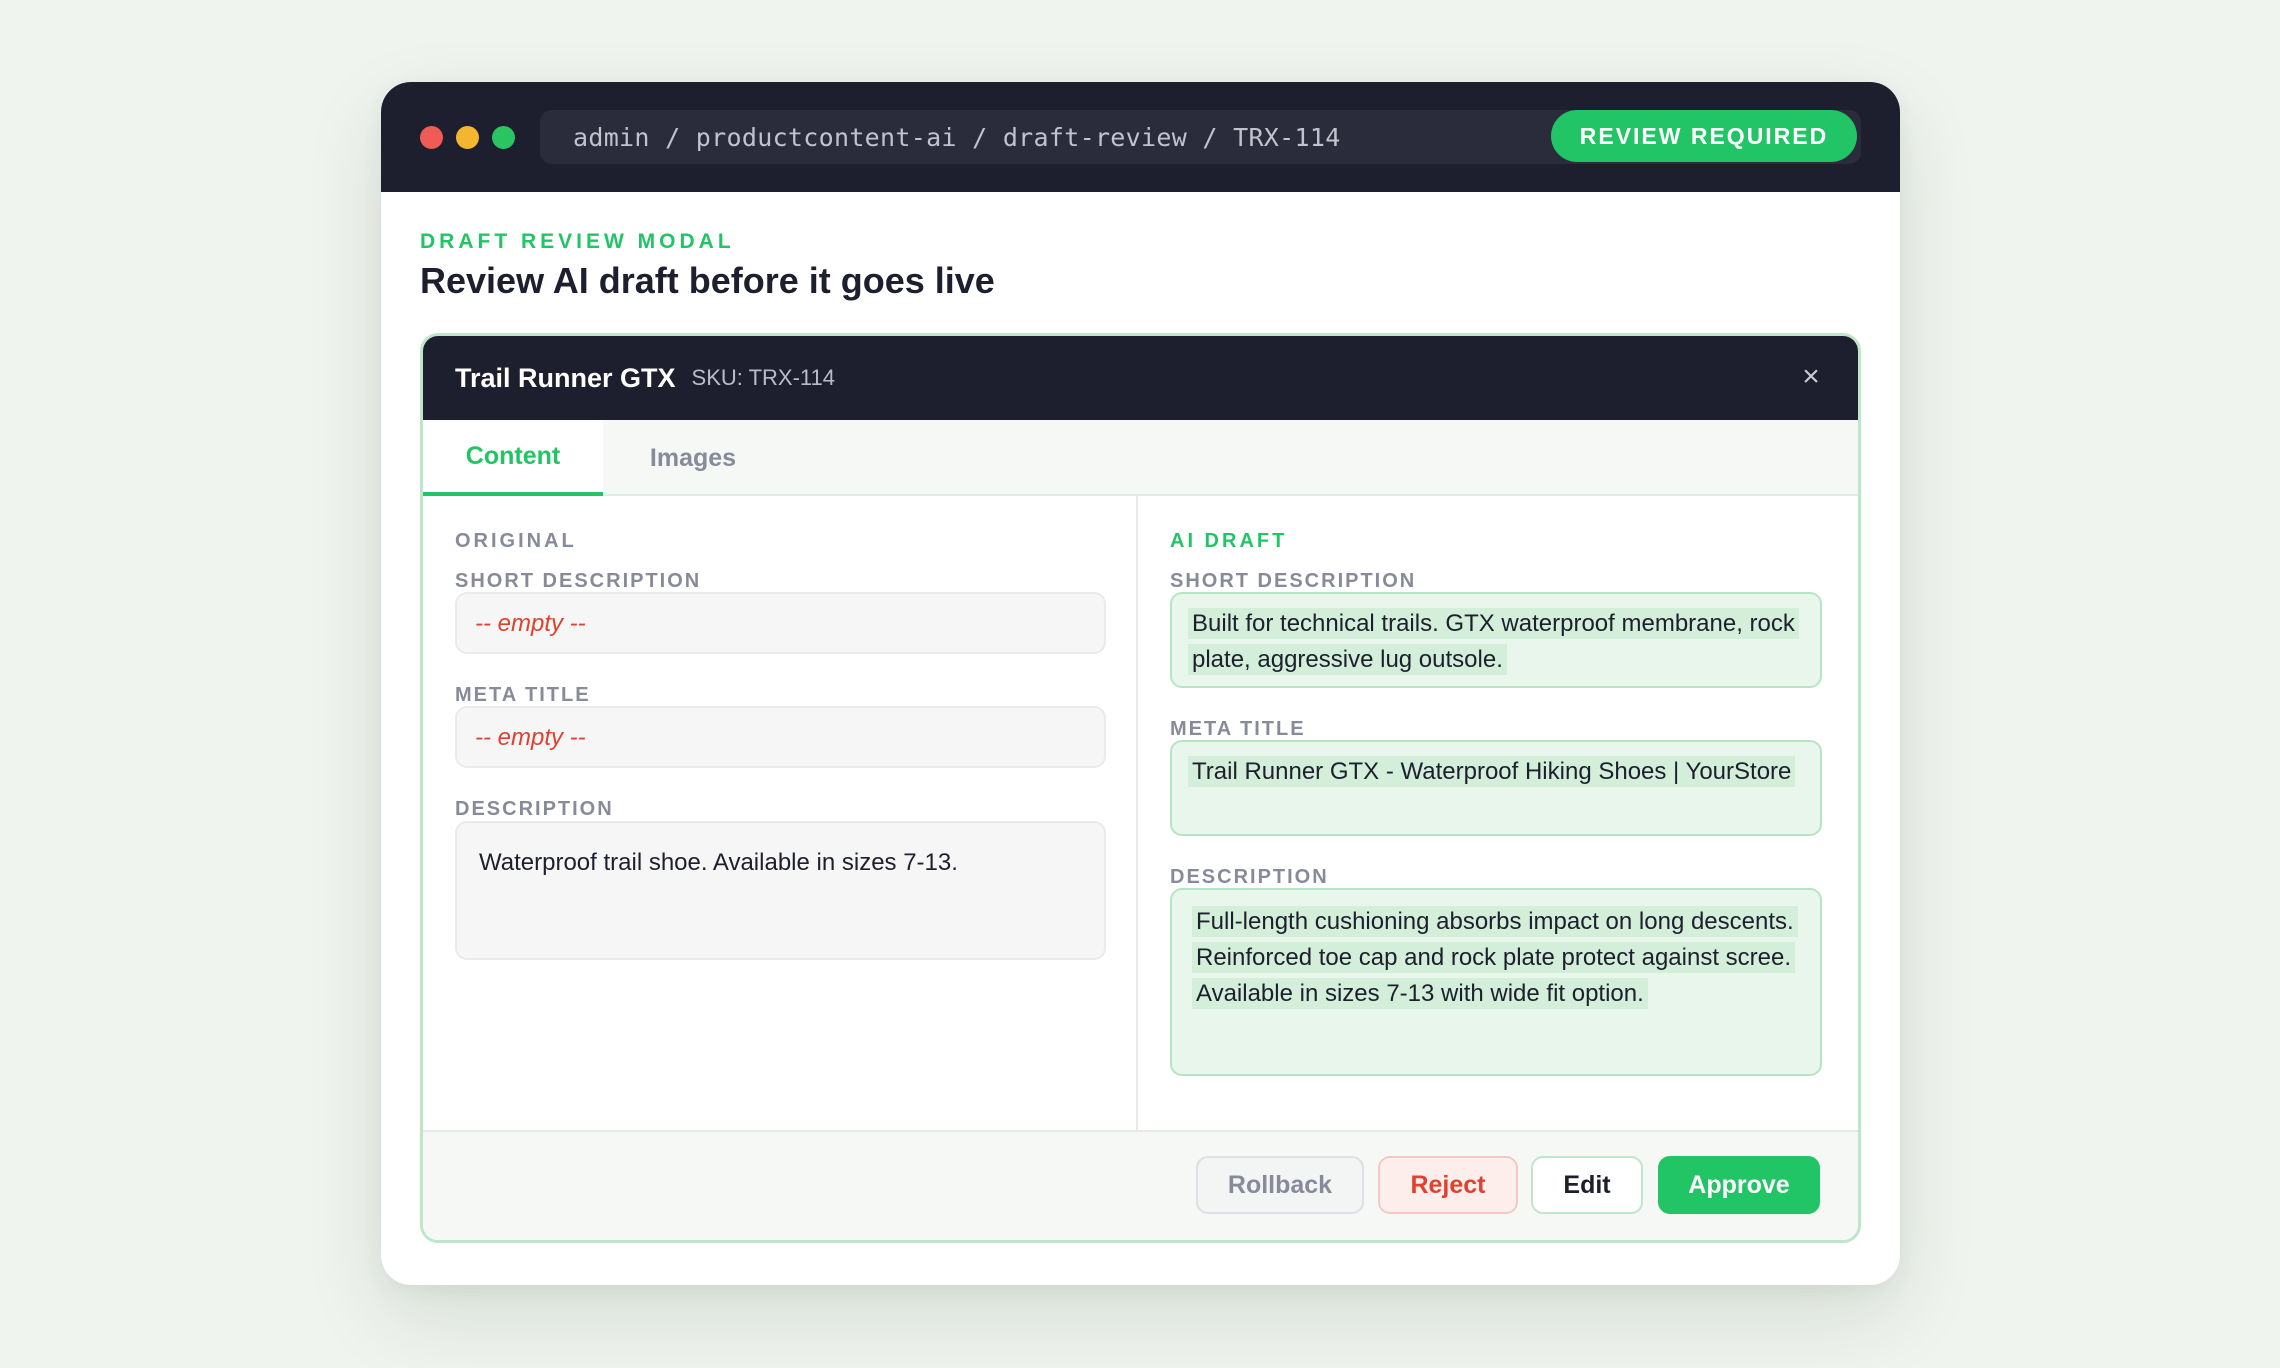  What do you see at coordinates (534, 809) in the screenshot?
I see `original-description-label: DESCRIPTION` at bounding box center [534, 809].